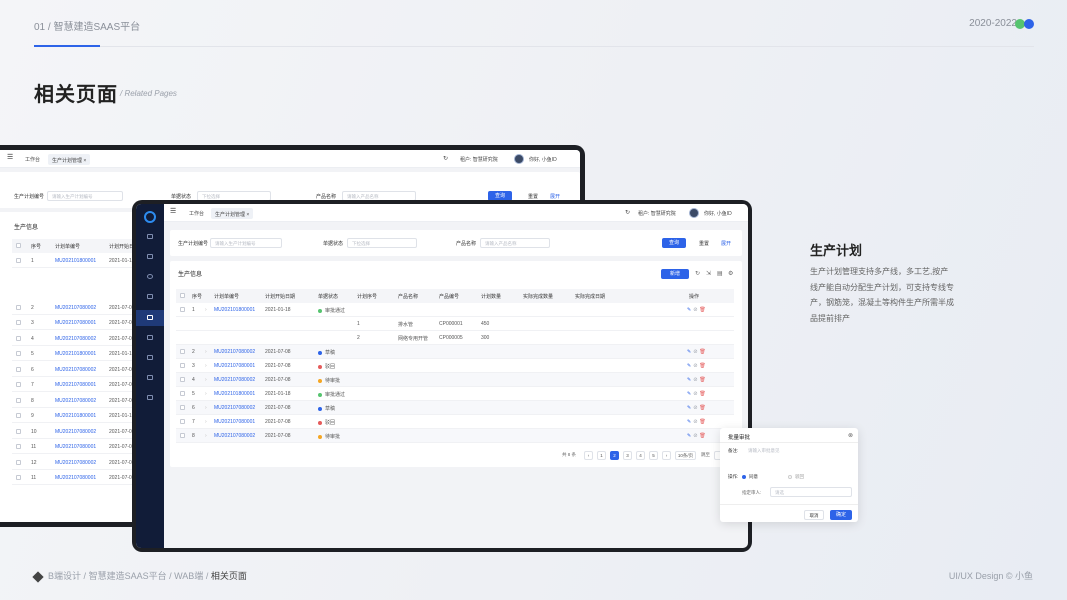 This screenshot has height=600, width=1067. What do you see at coordinates (150, 276) in the screenshot?
I see `nav-clock-icon` at bounding box center [150, 276].